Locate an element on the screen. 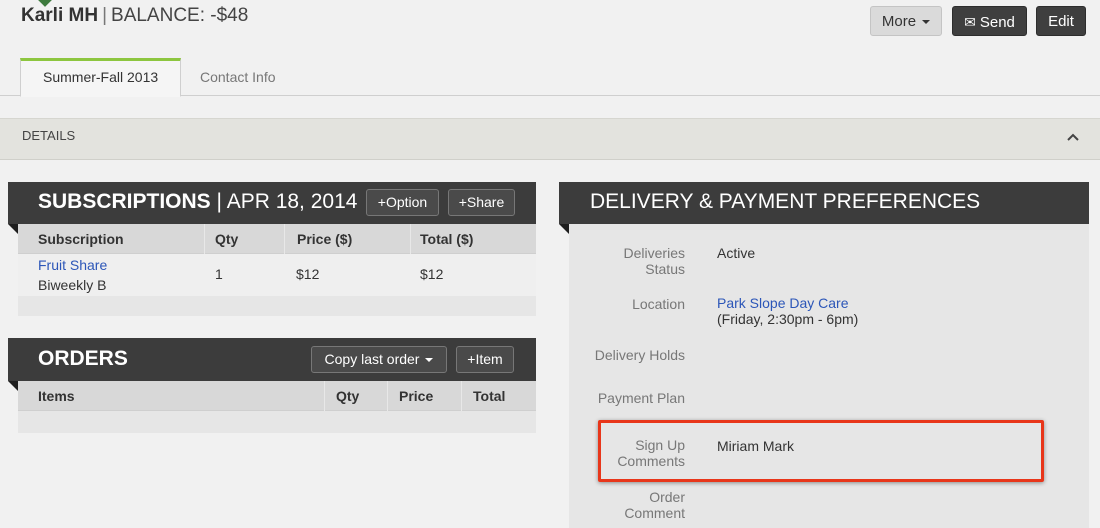  table-row: Fruit Share Biweekly B 1 $12 $12 is located at coordinates (277, 275).